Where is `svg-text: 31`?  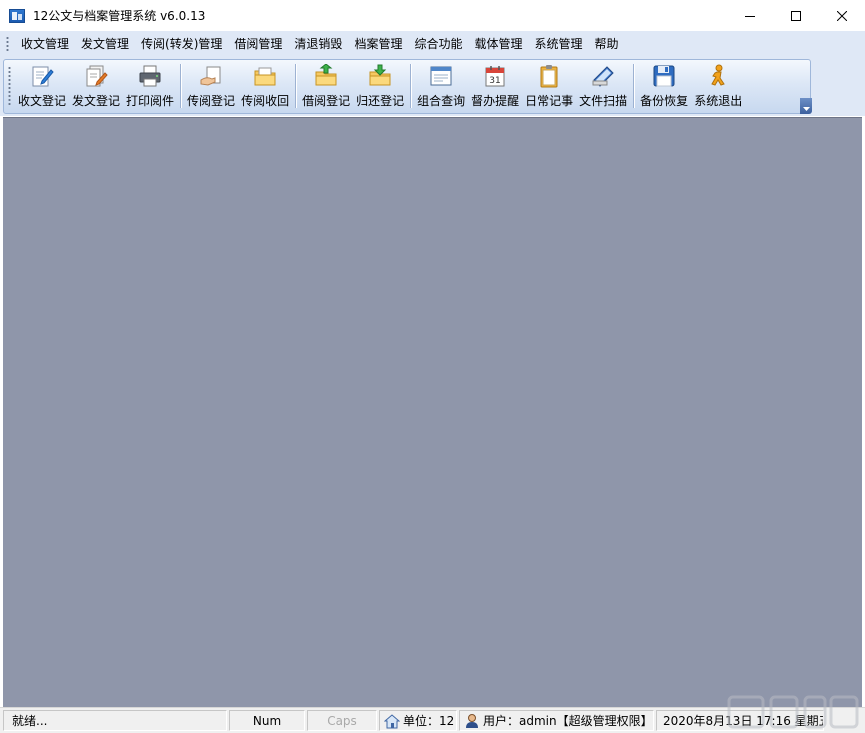 svg-text: 31 is located at coordinates (494, 81).